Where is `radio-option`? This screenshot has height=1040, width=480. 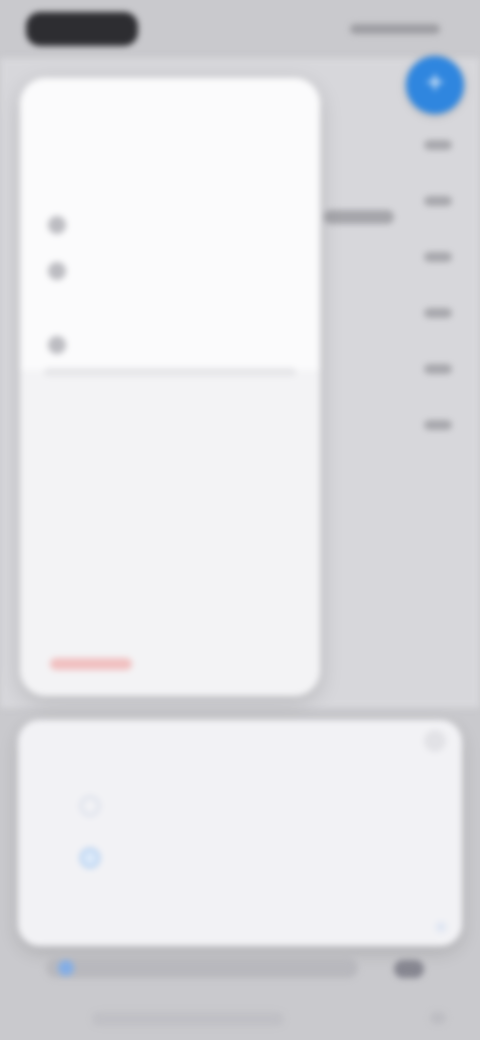 radio-option is located at coordinates (90, 806).